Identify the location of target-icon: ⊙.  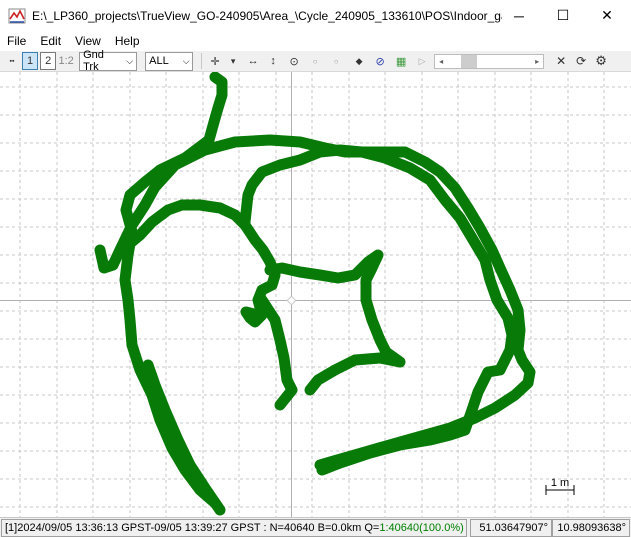
(294, 61).